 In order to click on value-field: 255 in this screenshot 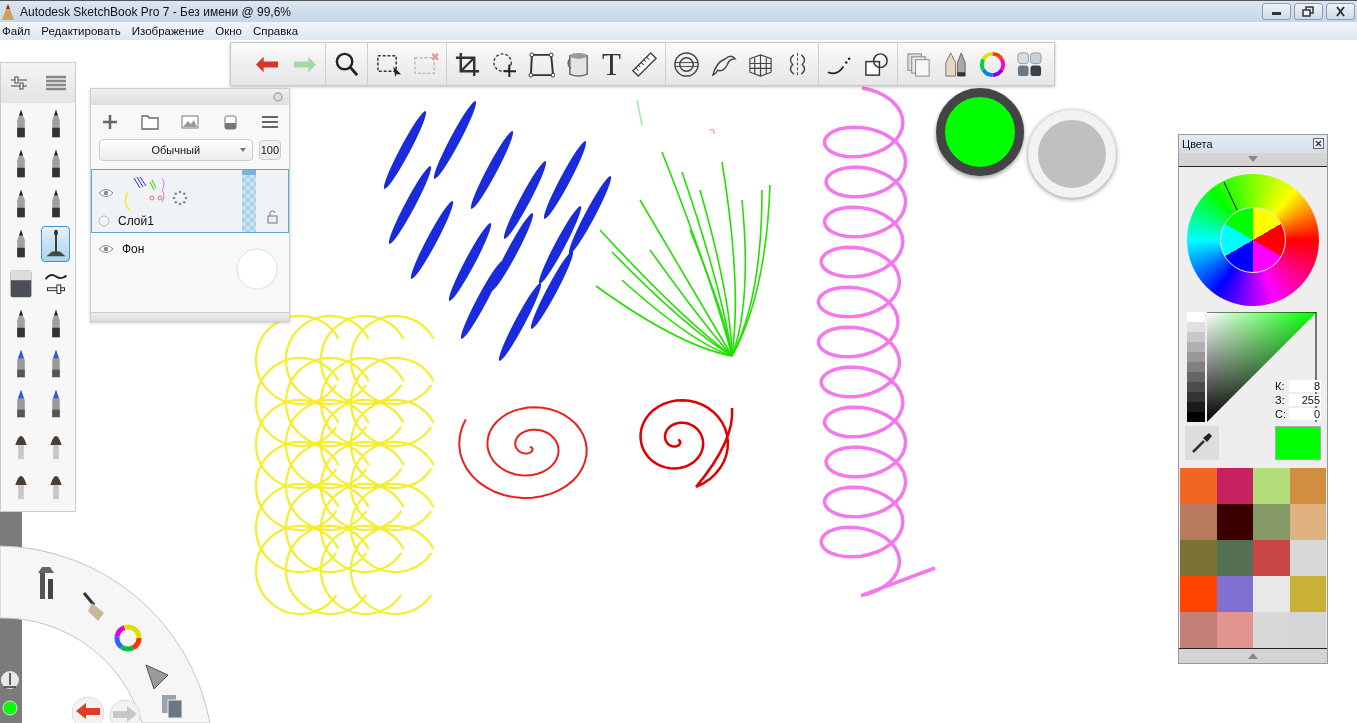, I will do `click(1305, 400)`.